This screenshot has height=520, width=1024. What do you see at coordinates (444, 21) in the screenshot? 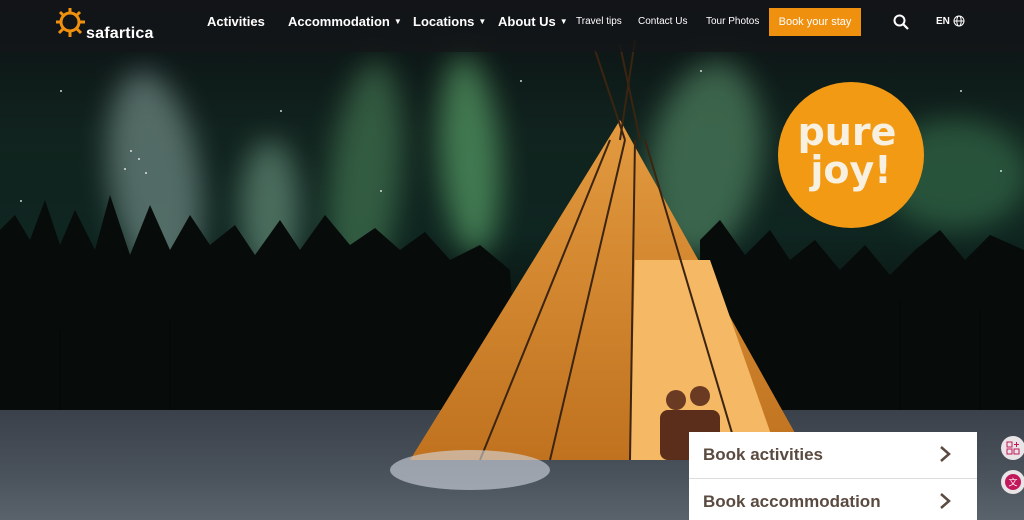
I see `nav-locations-label: Locations` at bounding box center [444, 21].